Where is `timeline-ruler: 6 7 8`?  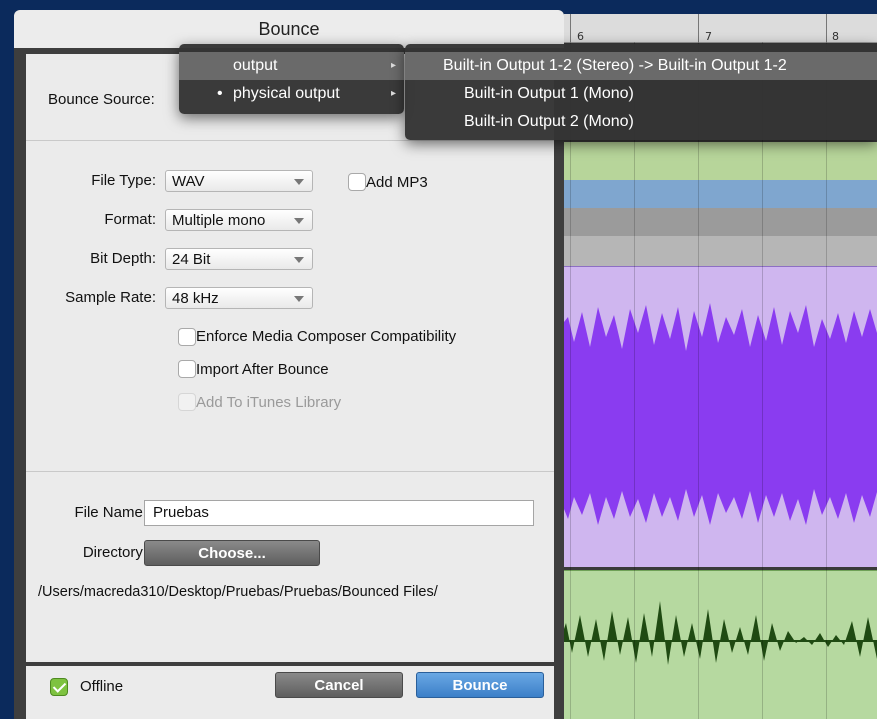
timeline-ruler: 6 7 8 is located at coordinates (718, 28).